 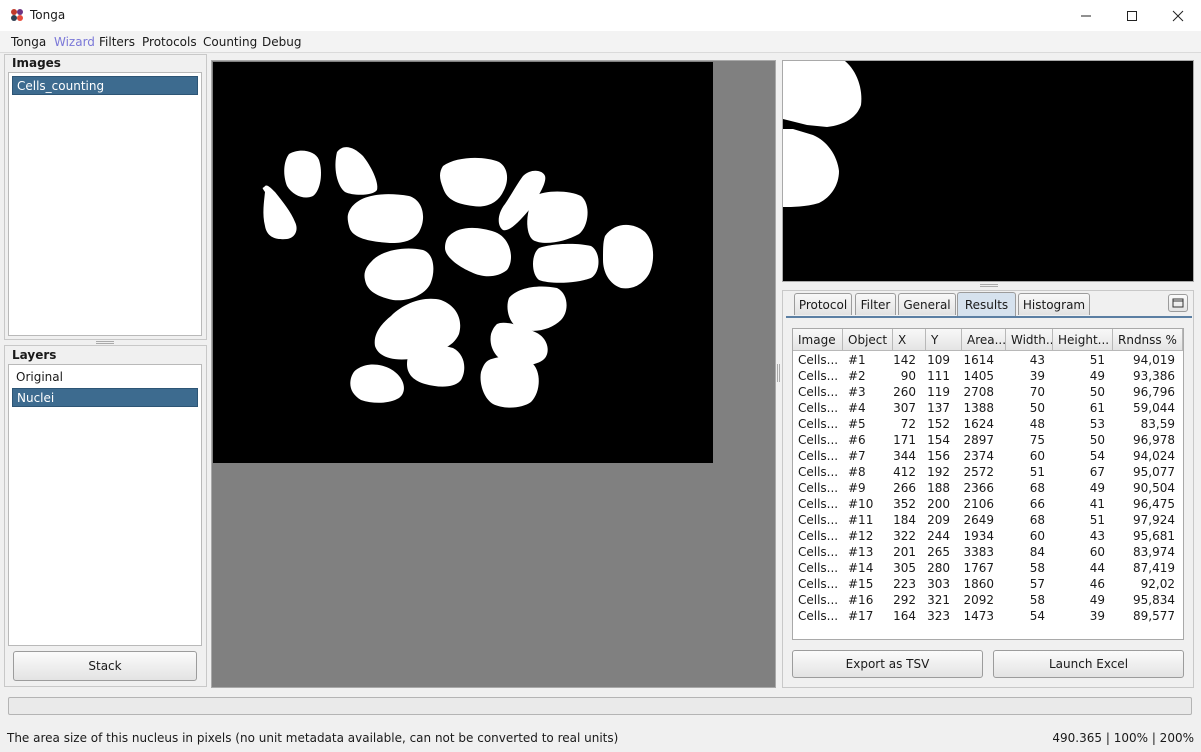 What do you see at coordinates (105, 397) in the screenshot?
I see `layer-item-nuclei: Nuclei` at bounding box center [105, 397].